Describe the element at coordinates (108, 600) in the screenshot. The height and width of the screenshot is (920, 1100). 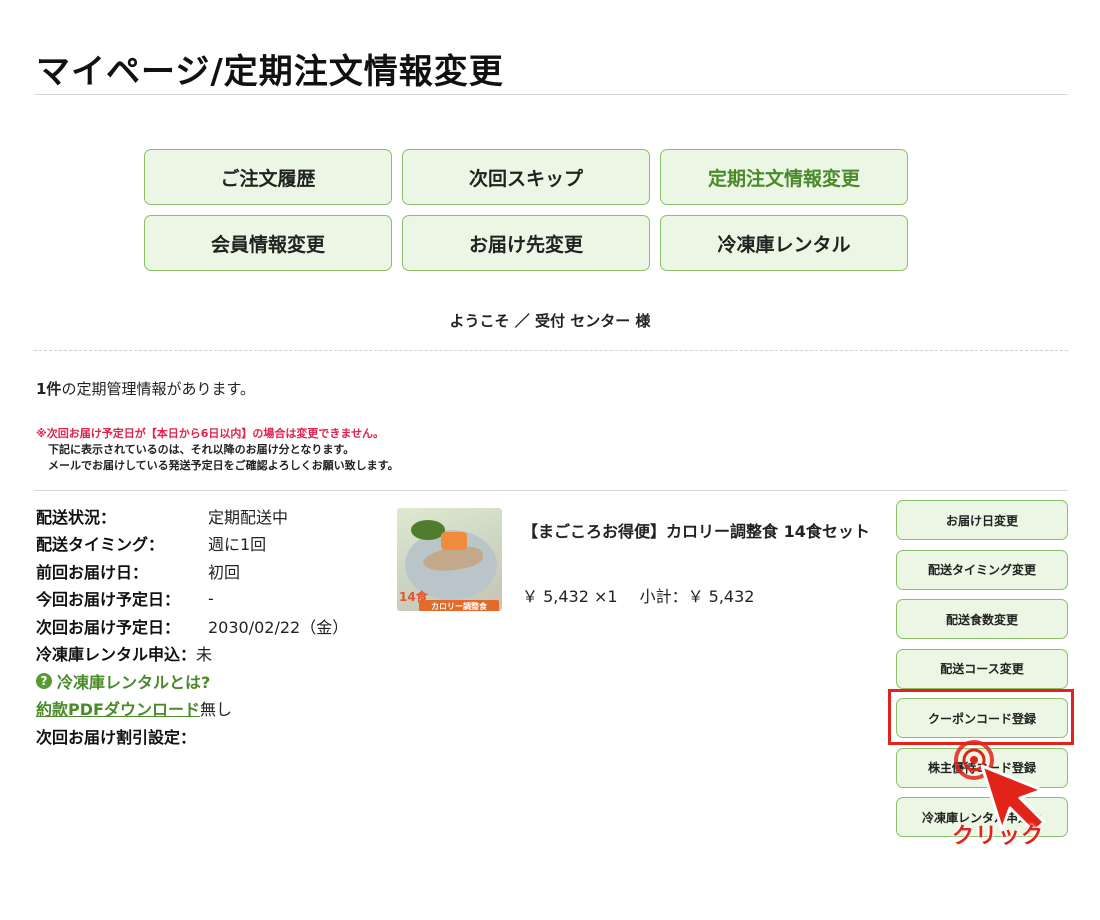
I see `info-label: 今回お届け予定日：` at that location.